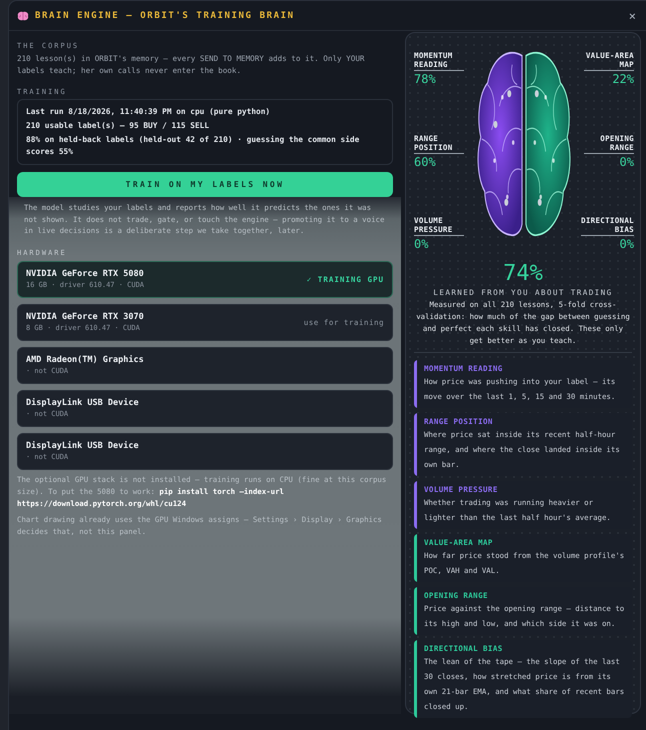  I want to click on region-percent: 78%, so click(425, 79).